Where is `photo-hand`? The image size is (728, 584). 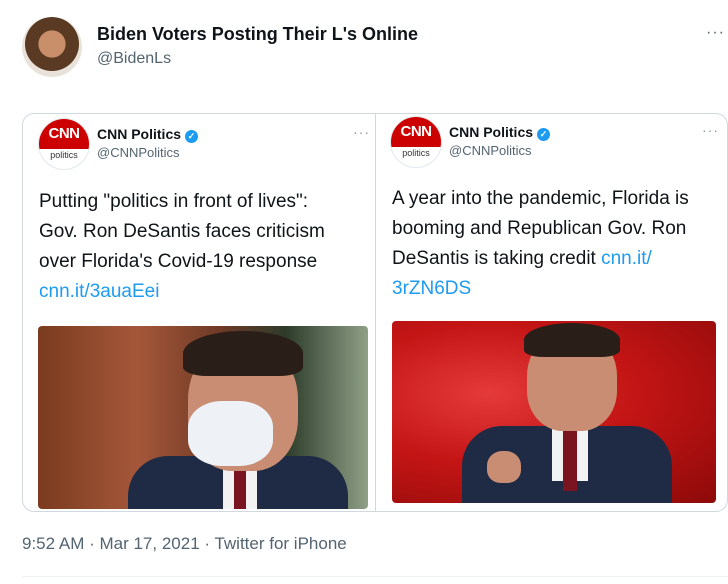 photo-hand is located at coordinates (504, 467).